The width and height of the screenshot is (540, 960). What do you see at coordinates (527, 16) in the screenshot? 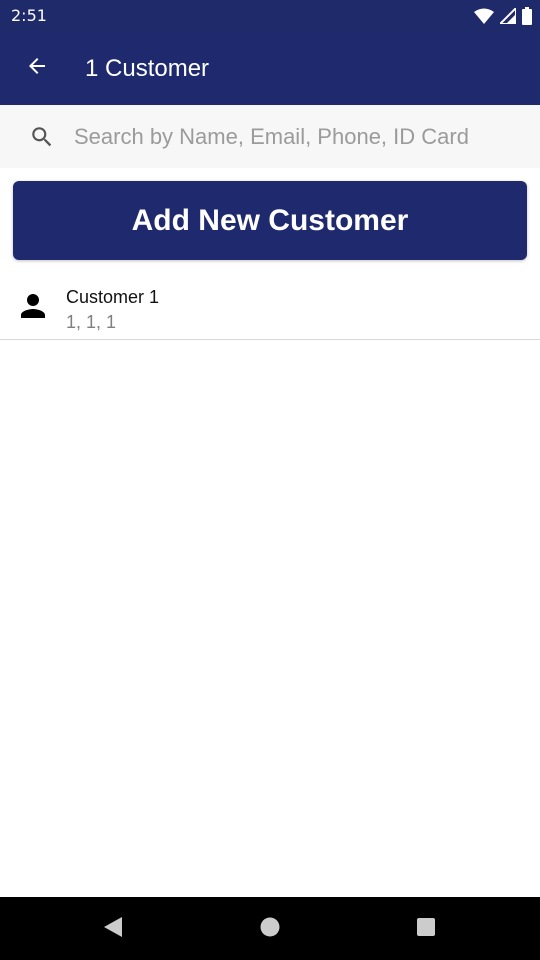
I see `battery-icon` at bounding box center [527, 16].